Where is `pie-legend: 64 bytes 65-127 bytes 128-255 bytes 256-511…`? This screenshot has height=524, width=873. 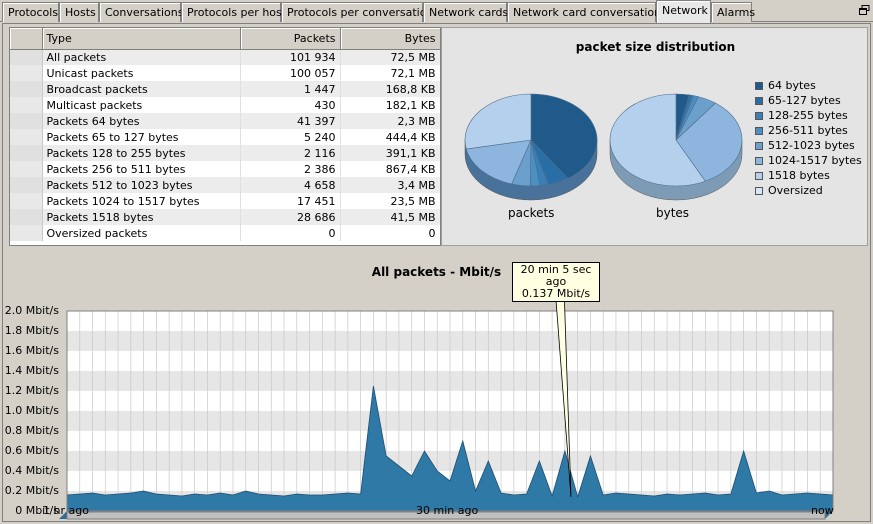 pie-legend: 64 bytes 65-127 bytes 128-255 bytes 256-511… is located at coordinates (808, 138).